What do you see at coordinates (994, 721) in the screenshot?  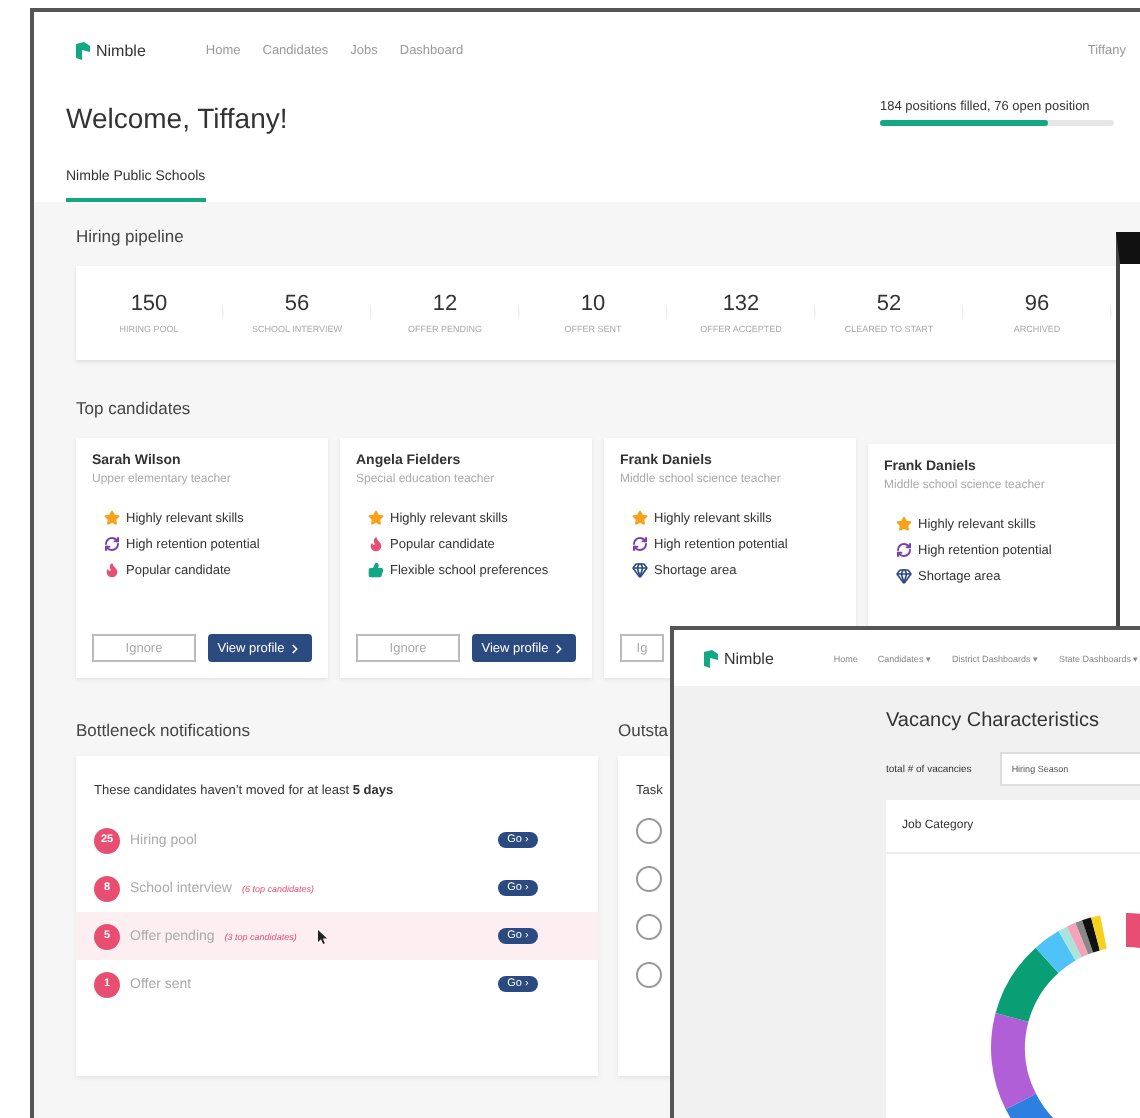 I see `page-title: Vacancy Characteristics` at bounding box center [994, 721].